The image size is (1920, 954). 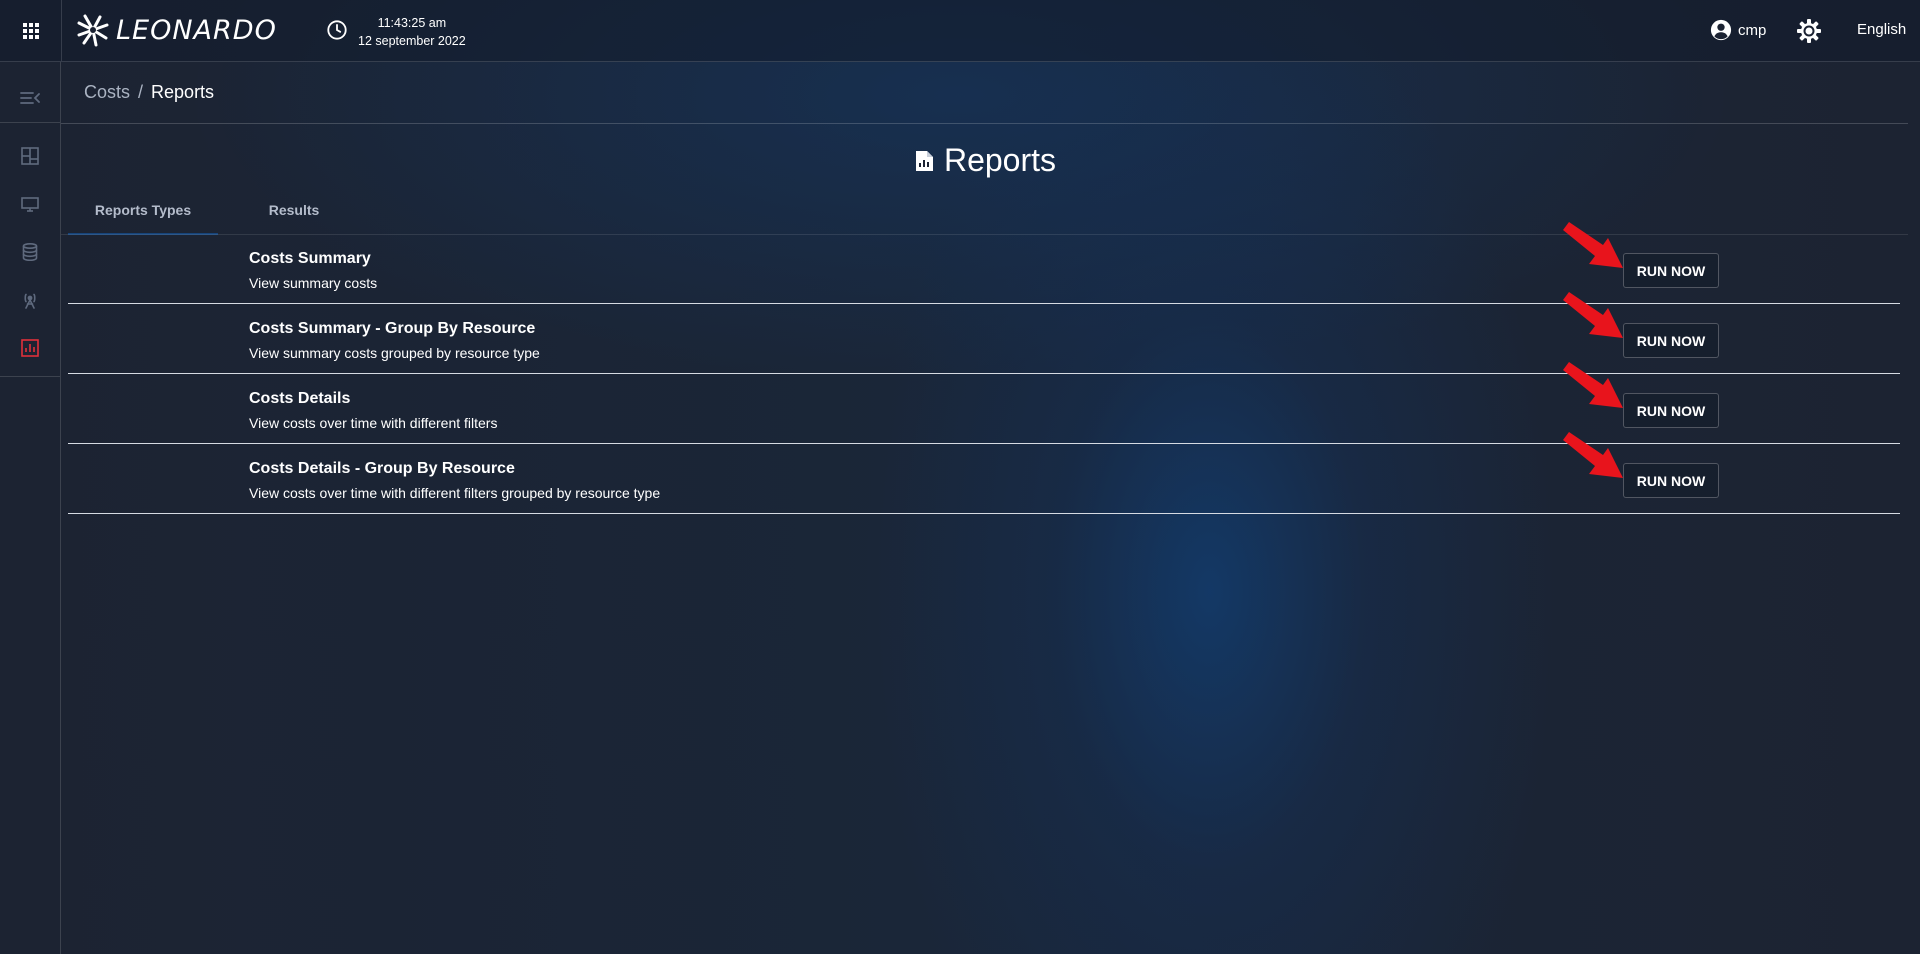 I want to click on page-title: Reports, so click(x=960, y=160).